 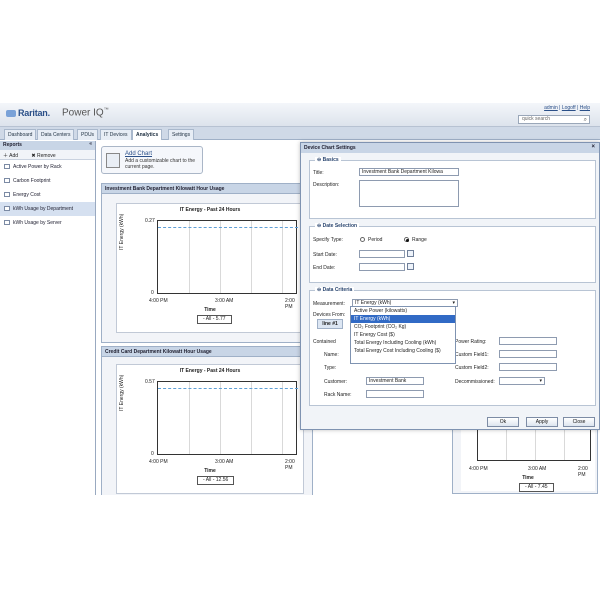 I want to click on tab-settings: Settings, so click(x=181, y=134).